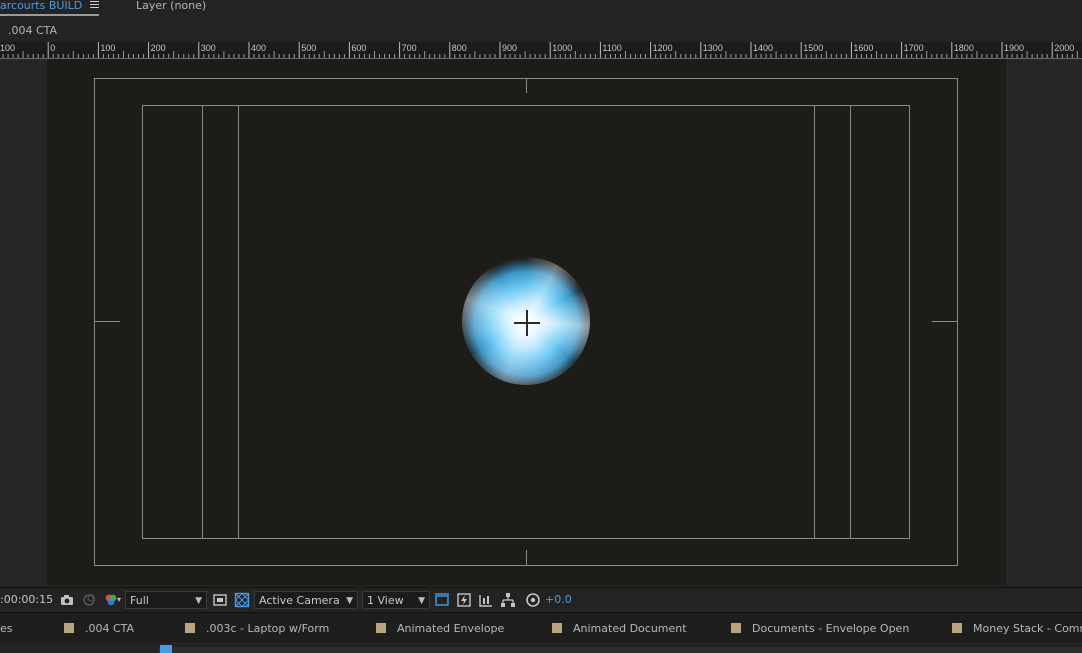 The width and height of the screenshot is (1082, 653). What do you see at coordinates (1027, 628) in the screenshot?
I see `comp-tab-label: Money Stack - Commi` at bounding box center [1027, 628].